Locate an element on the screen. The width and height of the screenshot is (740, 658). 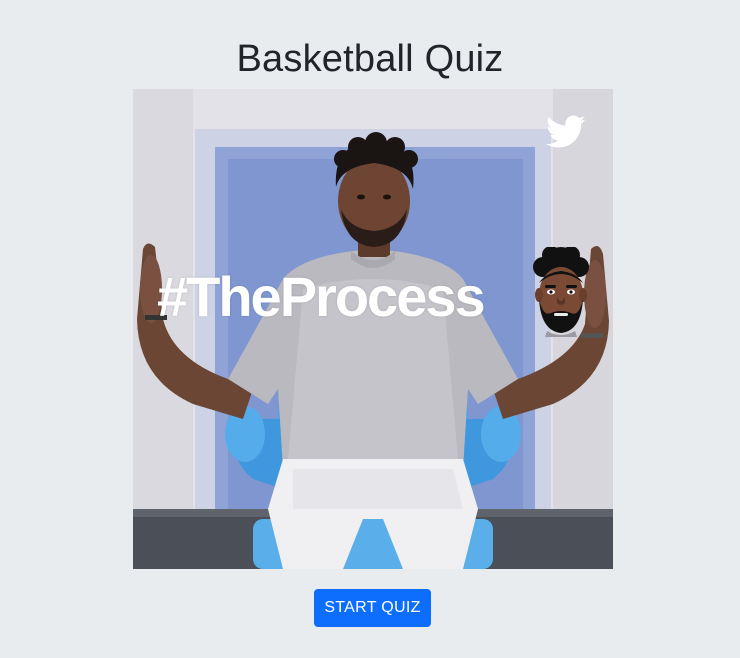
start-quiz-button: START QUIZ is located at coordinates (372, 608).